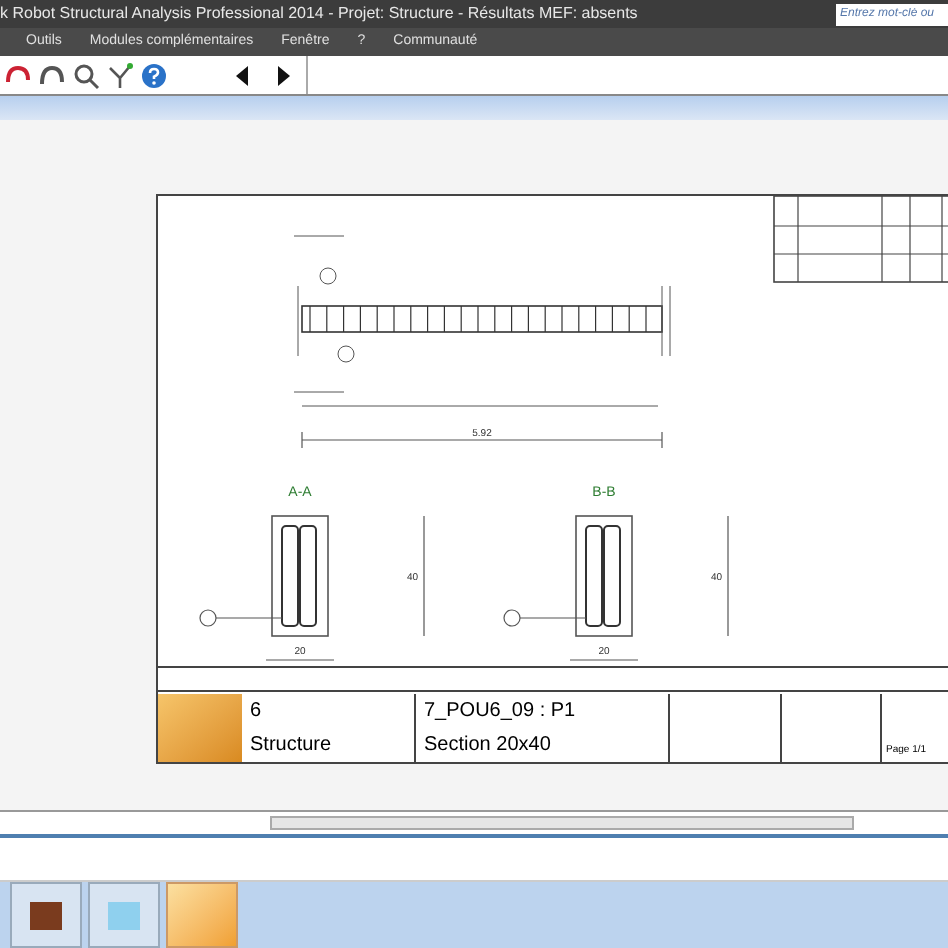  Describe the element at coordinates (154, 75) in the screenshot. I see `help-icon` at that location.